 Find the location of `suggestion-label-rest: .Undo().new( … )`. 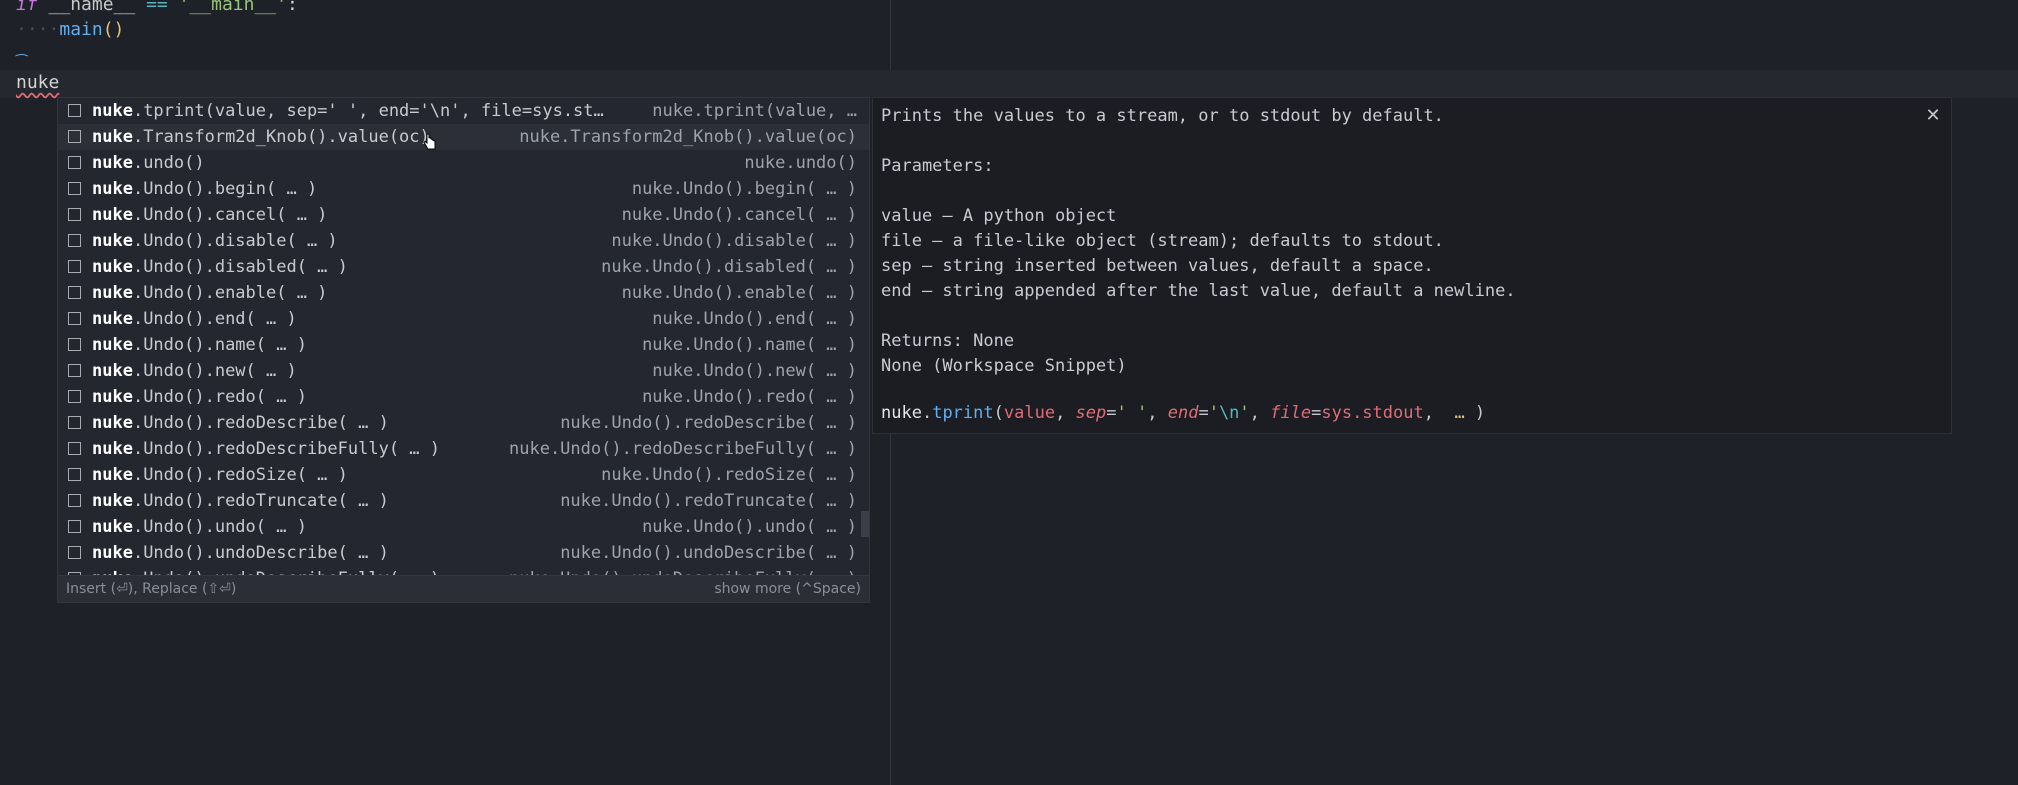

suggestion-label-rest: .Undo().new( … ) is located at coordinates (214, 371).